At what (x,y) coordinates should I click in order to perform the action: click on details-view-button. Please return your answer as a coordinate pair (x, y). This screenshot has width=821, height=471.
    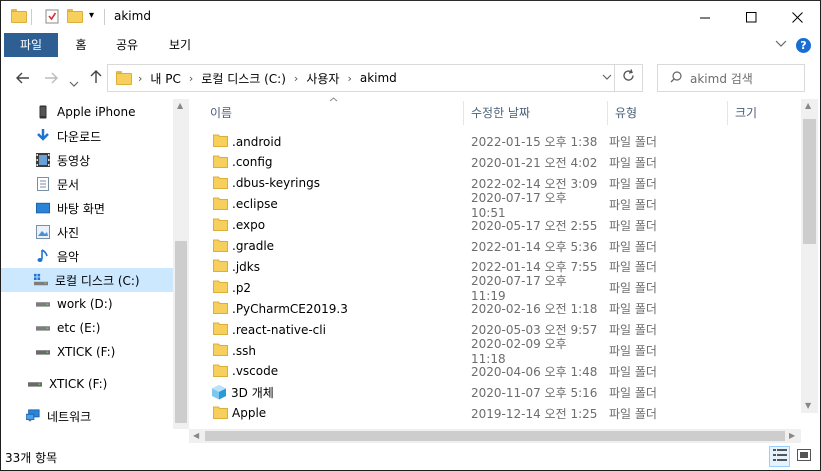
    Looking at the image, I should click on (779, 456).